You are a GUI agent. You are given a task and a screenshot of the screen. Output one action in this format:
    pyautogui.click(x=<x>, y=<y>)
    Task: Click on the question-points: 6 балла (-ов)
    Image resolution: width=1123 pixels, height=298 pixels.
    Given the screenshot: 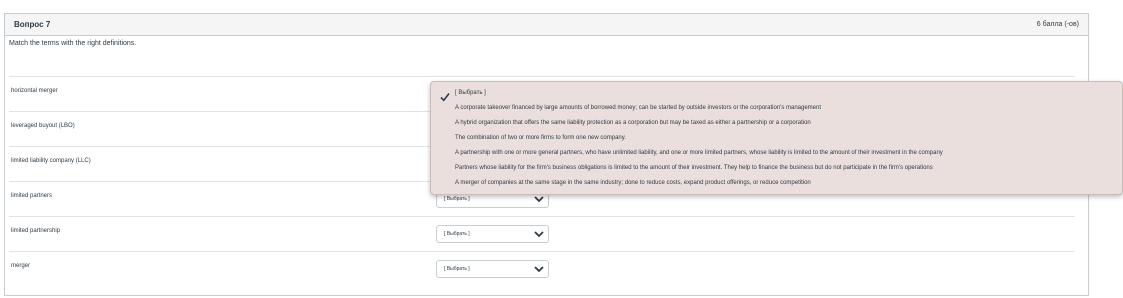 What is the action you would take?
    pyautogui.click(x=1057, y=24)
    